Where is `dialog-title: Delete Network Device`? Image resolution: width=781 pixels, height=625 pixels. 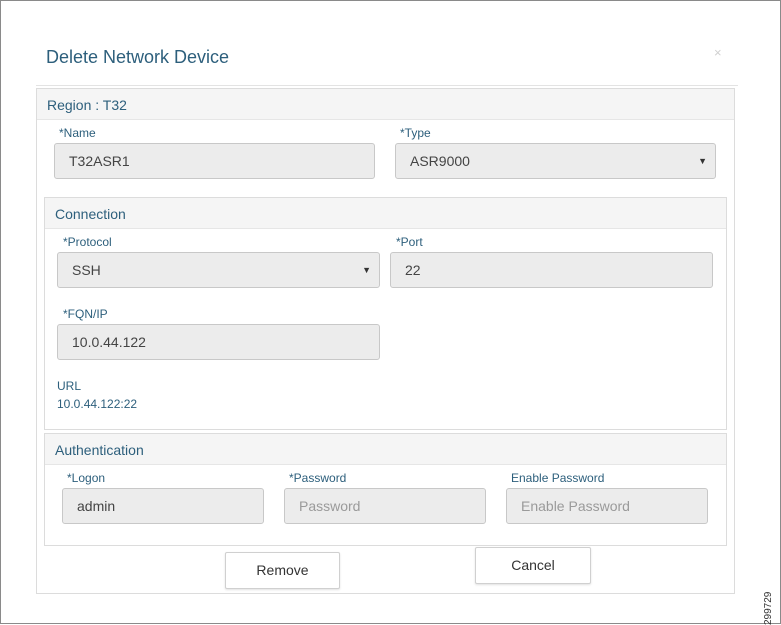
dialog-title: Delete Network Device is located at coordinates (138, 57).